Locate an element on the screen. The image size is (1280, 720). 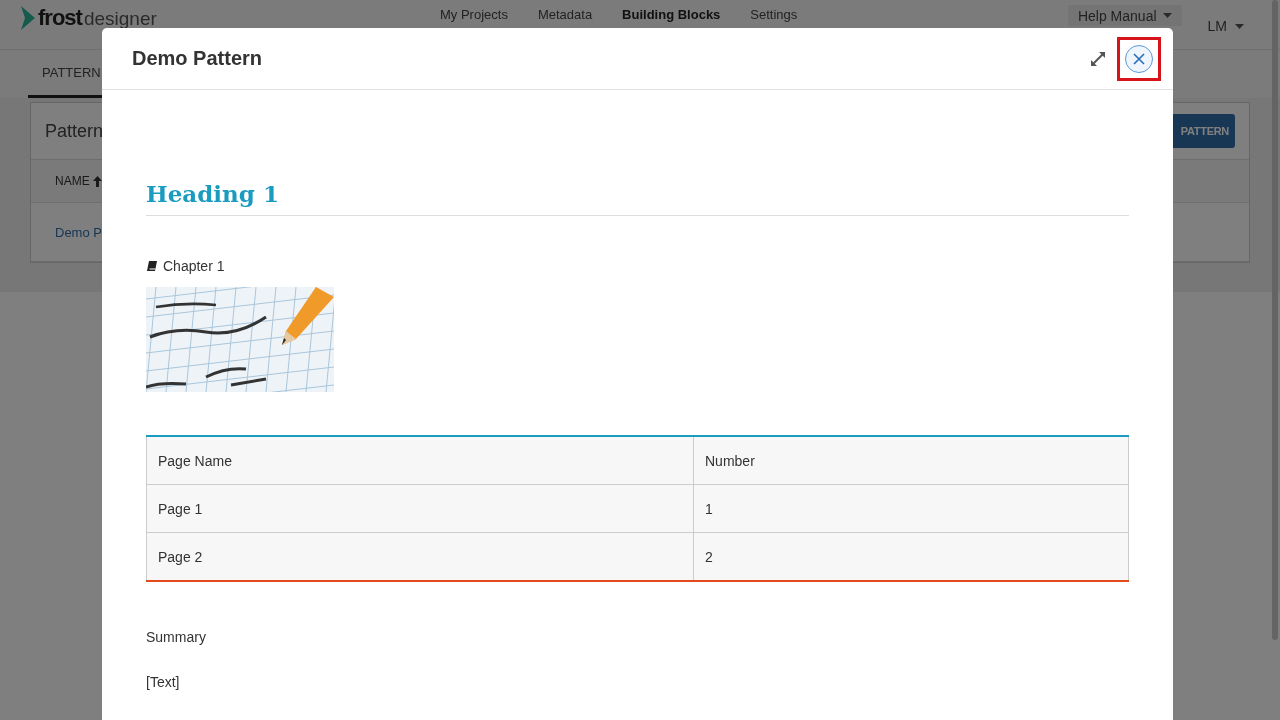
user-menu-button: LM is located at coordinates (1225, 26).